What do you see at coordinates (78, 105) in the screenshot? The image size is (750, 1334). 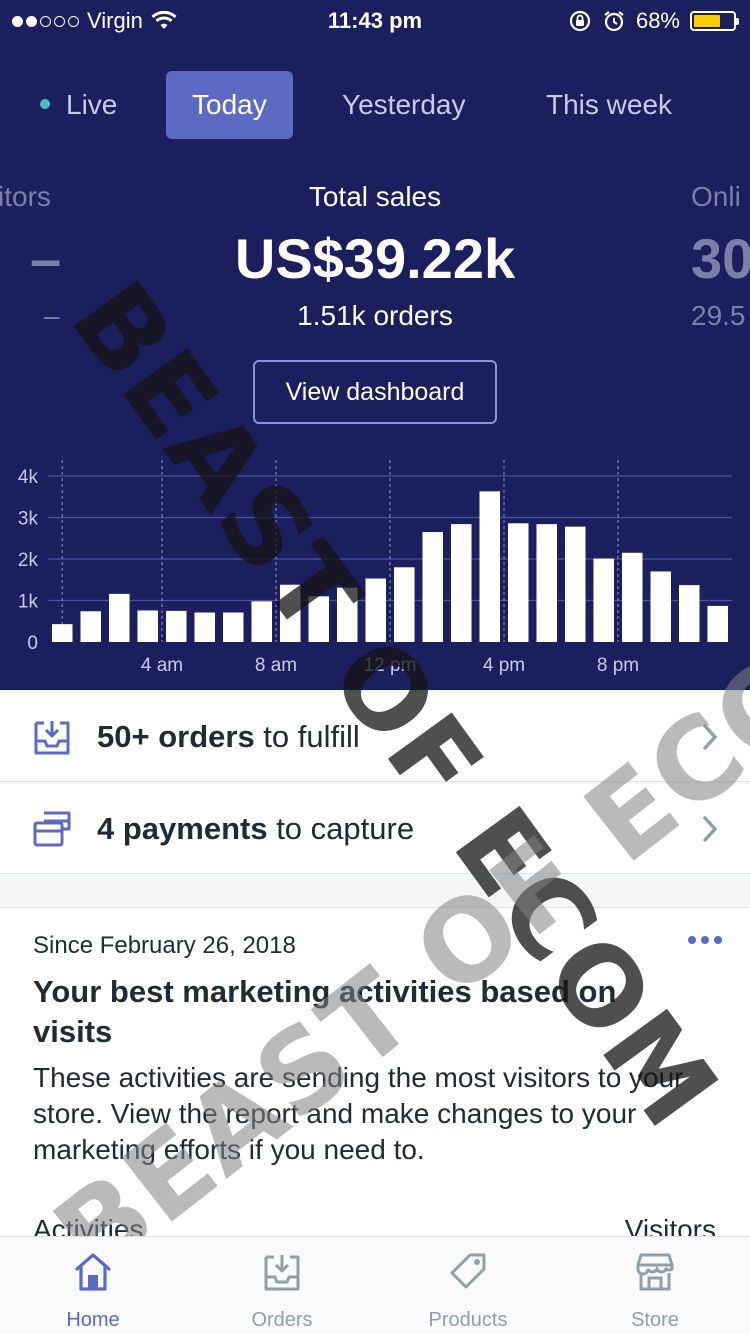 I see `tab-live: Live` at bounding box center [78, 105].